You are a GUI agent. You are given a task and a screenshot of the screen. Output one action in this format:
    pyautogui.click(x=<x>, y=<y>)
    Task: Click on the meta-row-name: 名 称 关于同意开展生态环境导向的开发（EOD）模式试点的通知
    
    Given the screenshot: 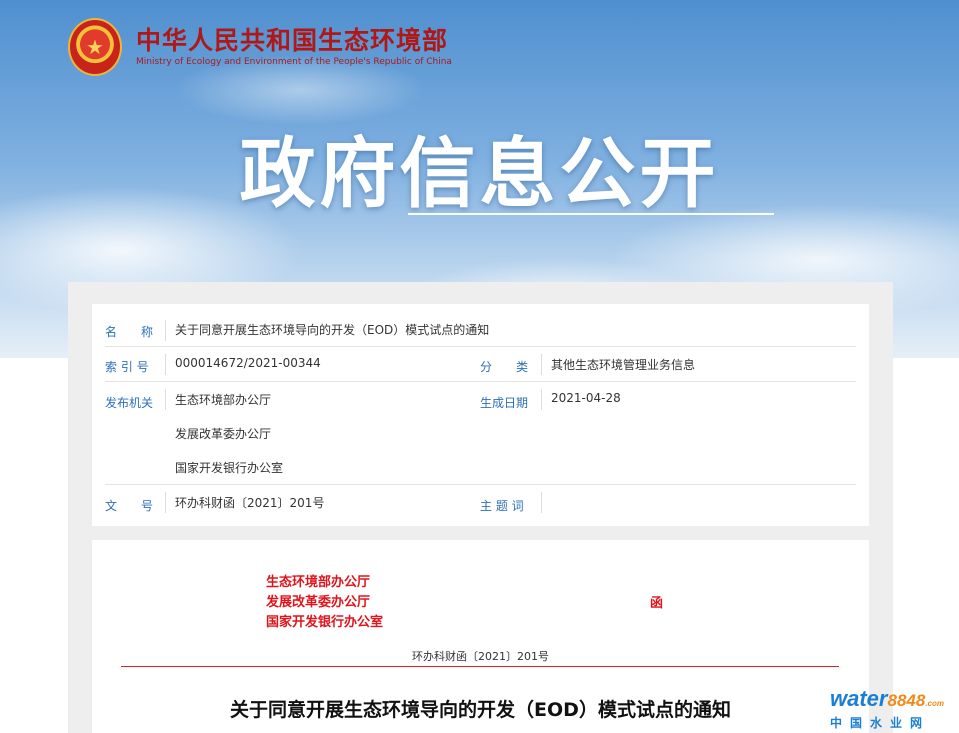 What is the action you would take?
    pyautogui.click(x=480, y=330)
    